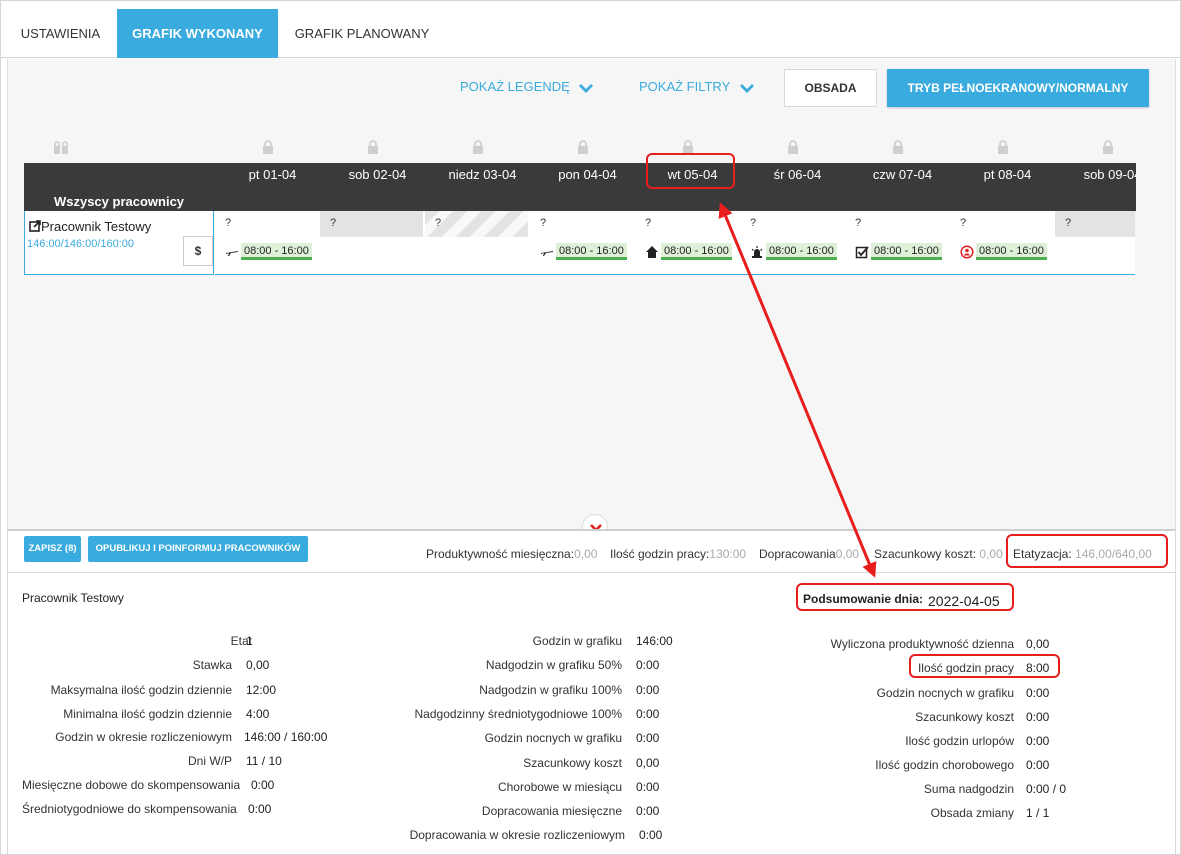 The height and width of the screenshot is (855, 1181). What do you see at coordinates (119, 200) in the screenshot?
I see `all-employees-header: Wszyscy pracownicy` at bounding box center [119, 200].